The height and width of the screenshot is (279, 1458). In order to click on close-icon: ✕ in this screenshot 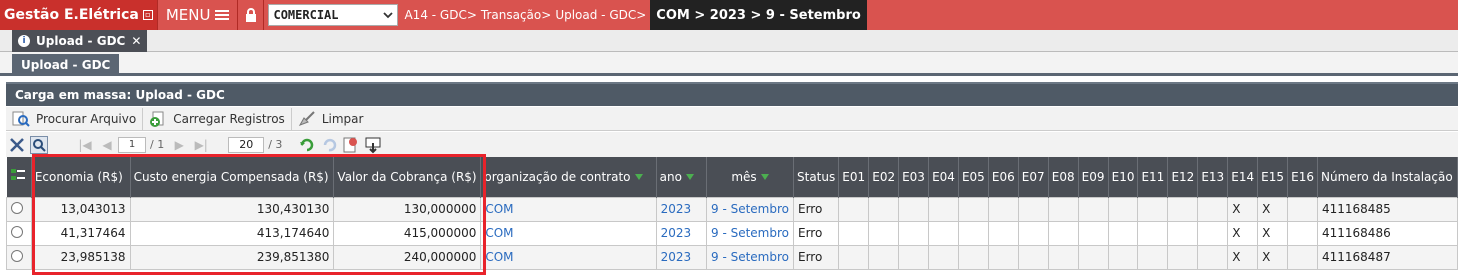, I will do `click(136, 41)`.